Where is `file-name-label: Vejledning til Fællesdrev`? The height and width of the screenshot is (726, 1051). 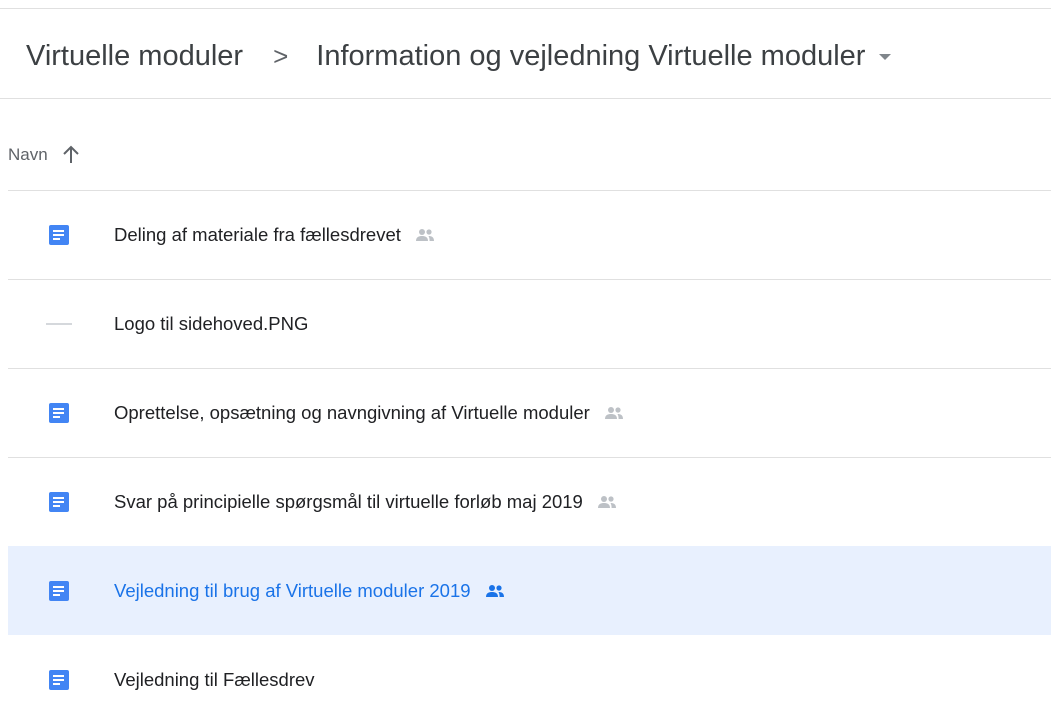 file-name-label: Vejledning til Fællesdrev is located at coordinates (214, 679).